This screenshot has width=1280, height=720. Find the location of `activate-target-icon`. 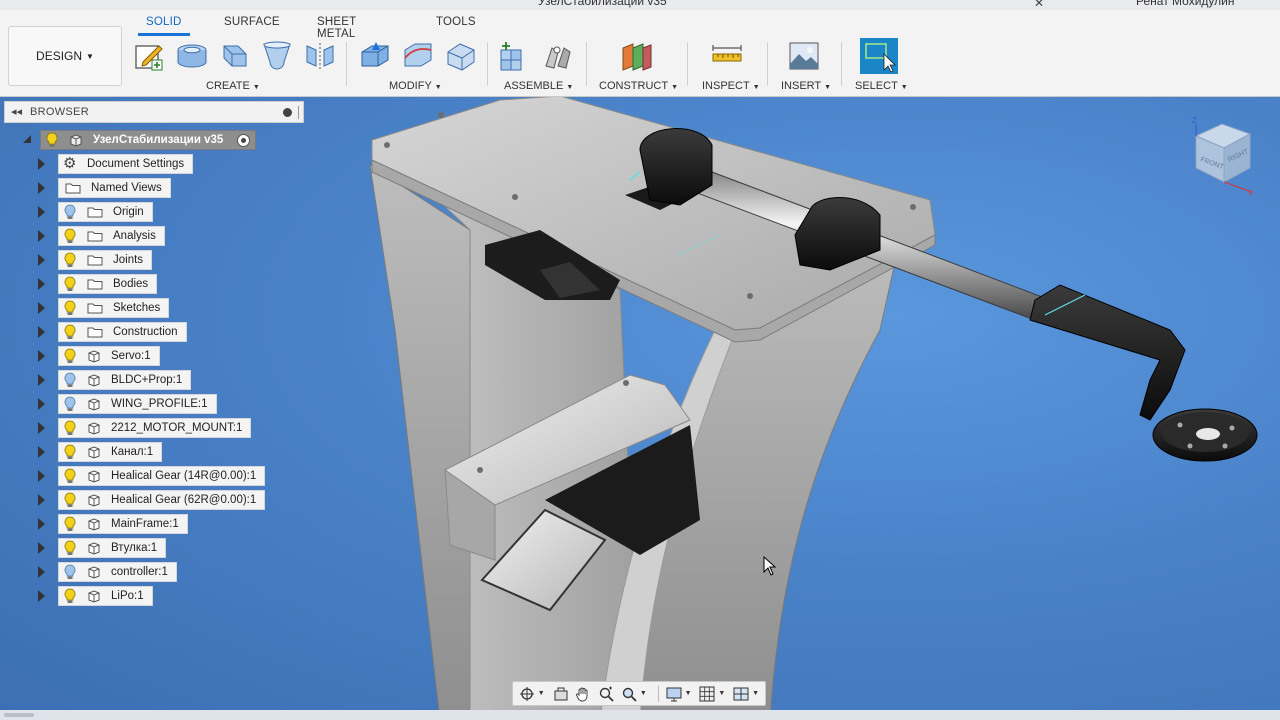

activate-target-icon is located at coordinates (244, 140).